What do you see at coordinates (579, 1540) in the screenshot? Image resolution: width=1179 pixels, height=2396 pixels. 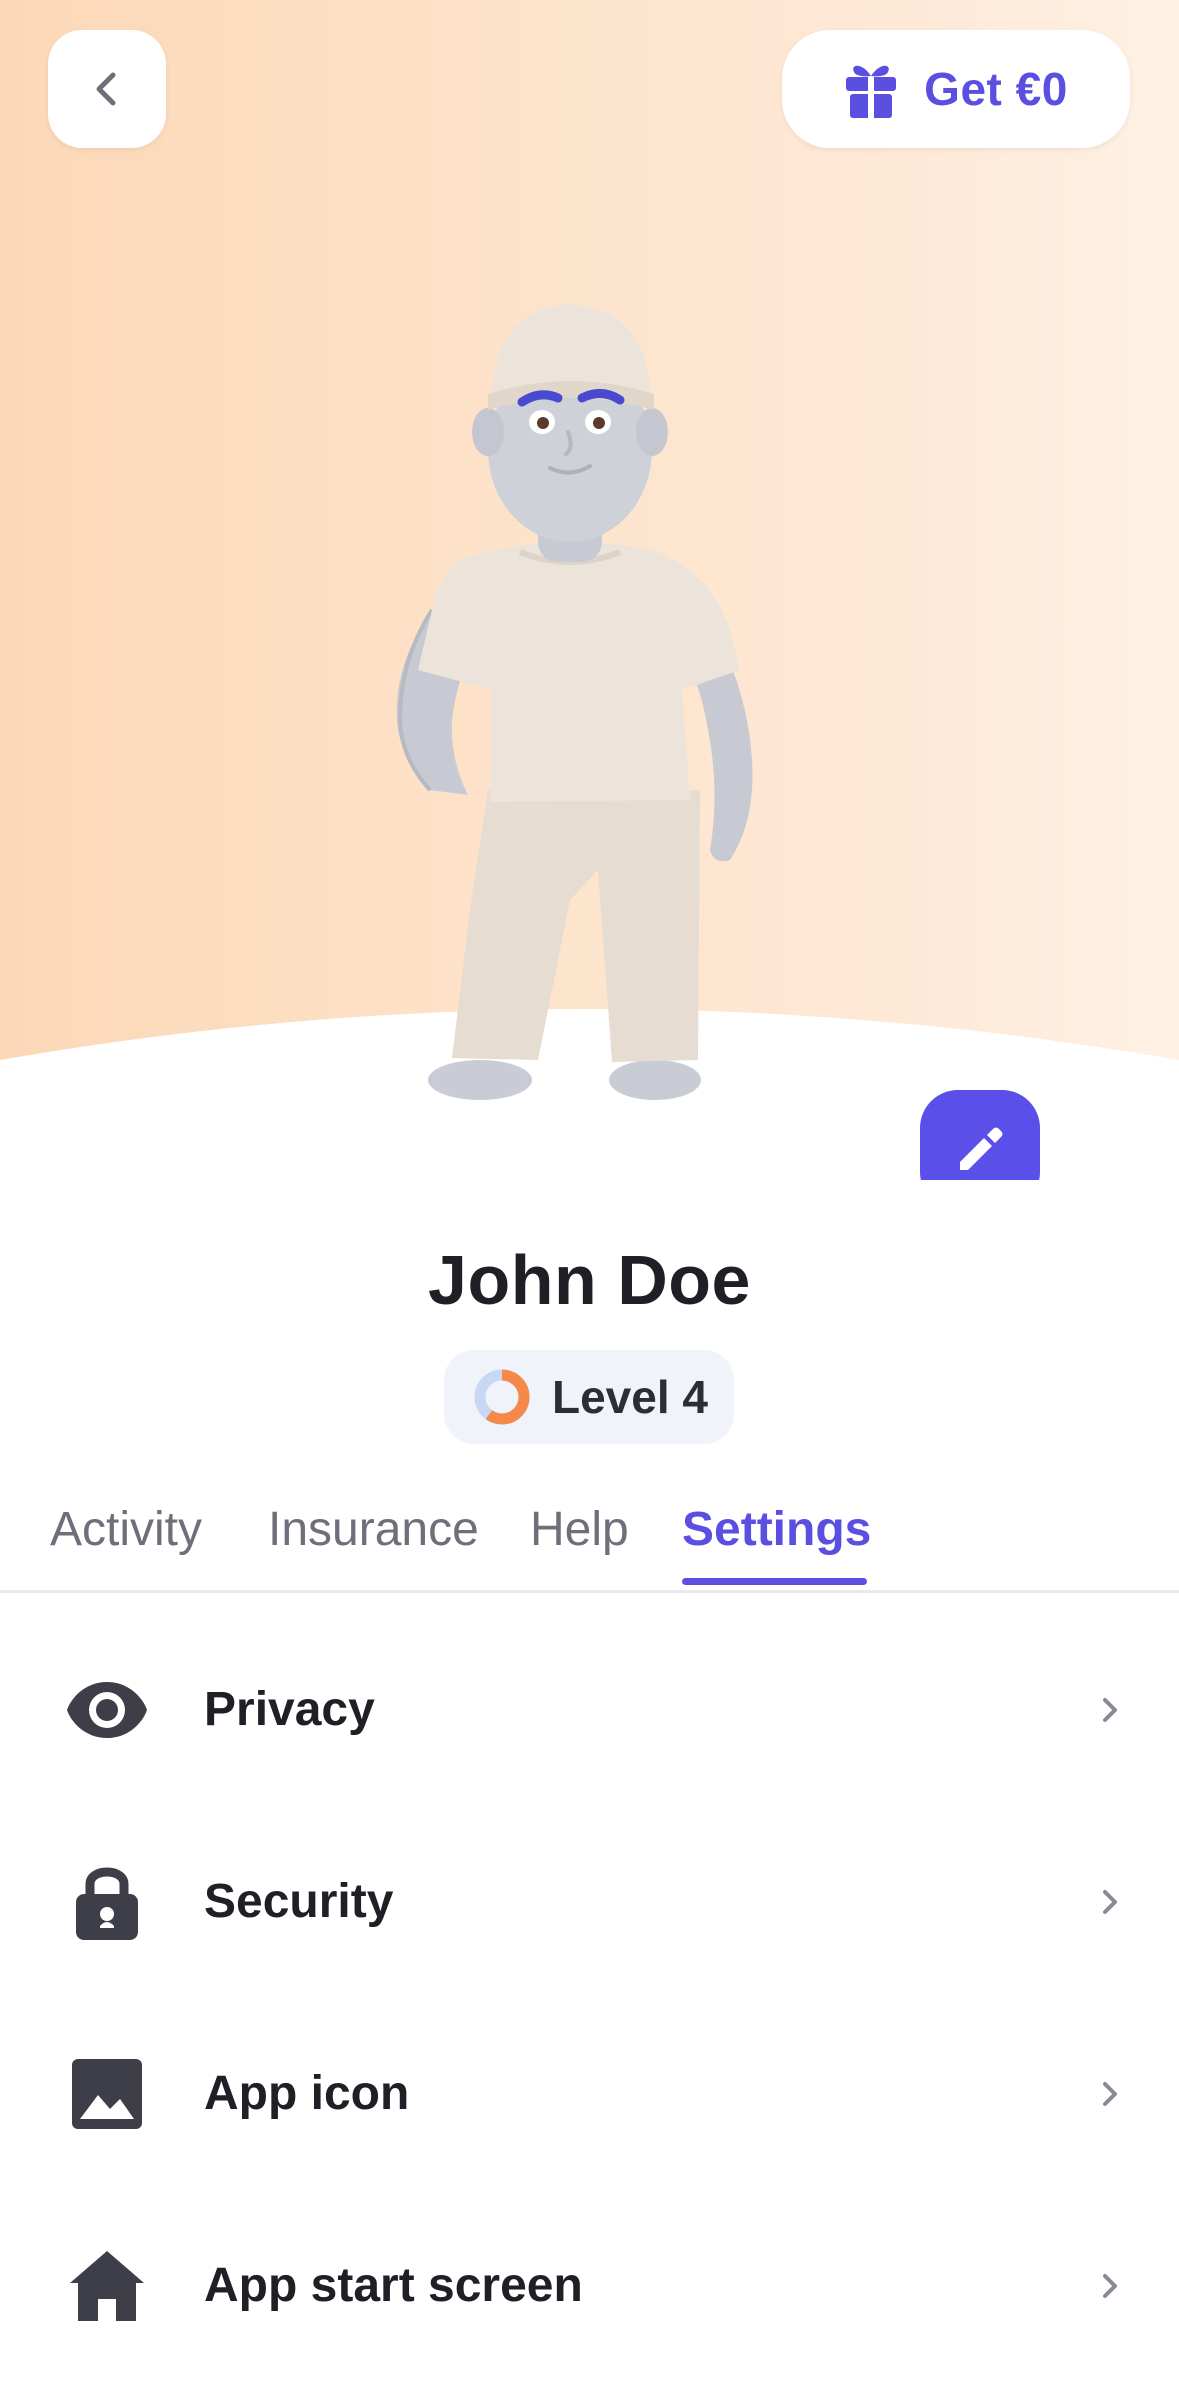 I see `tab-help: Help` at bounding box center [579, 1540].